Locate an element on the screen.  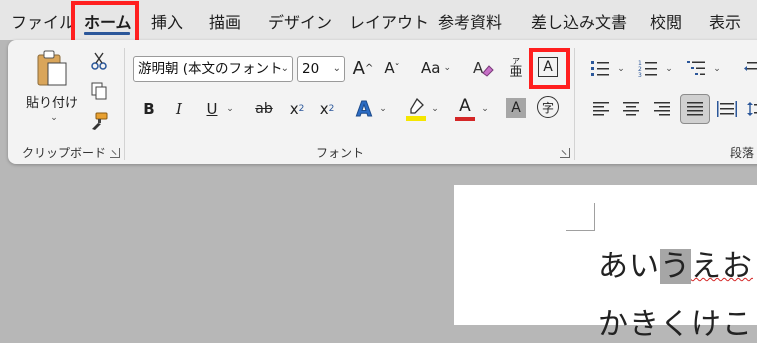
tab-review: 校閲 is located at coordinates (666, 21).